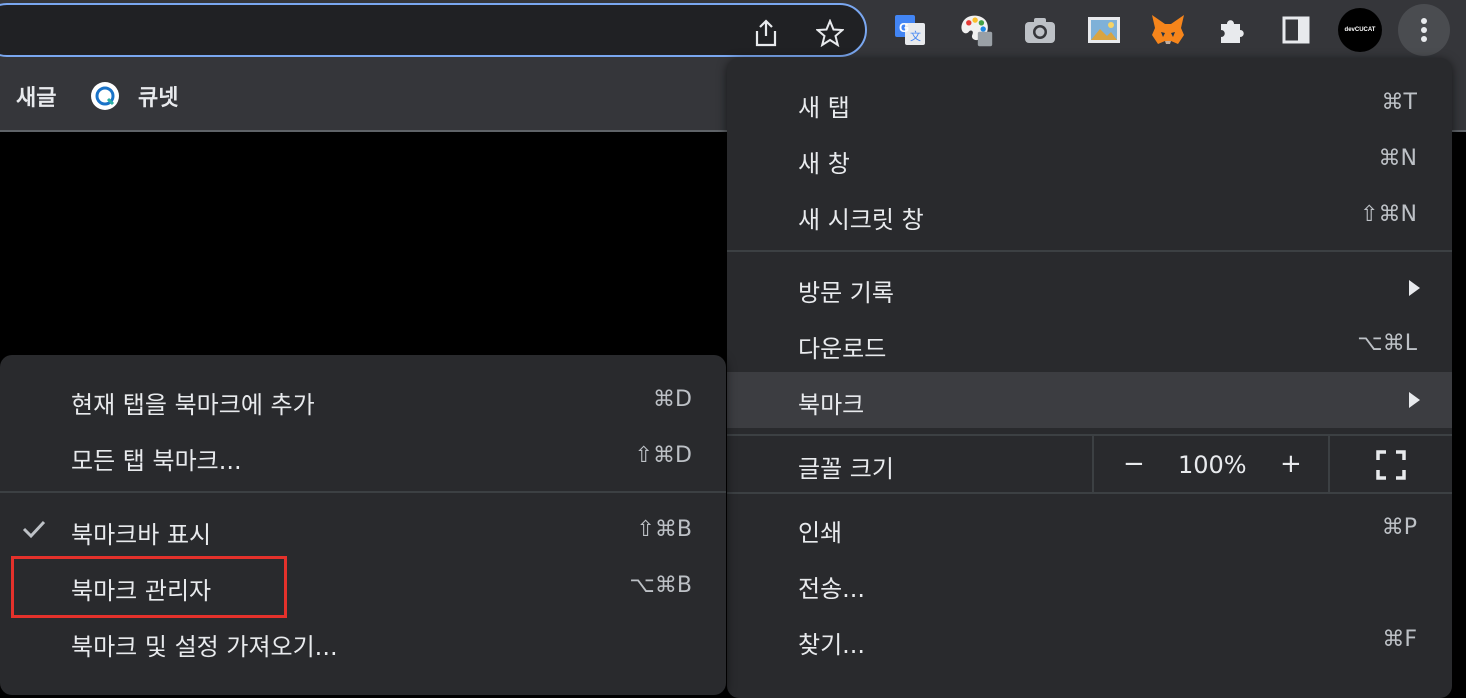 The width and height of the screenshot is (1466, 698). I want to click on menu-item-label: 북마크바 표시, so click(141, 535).